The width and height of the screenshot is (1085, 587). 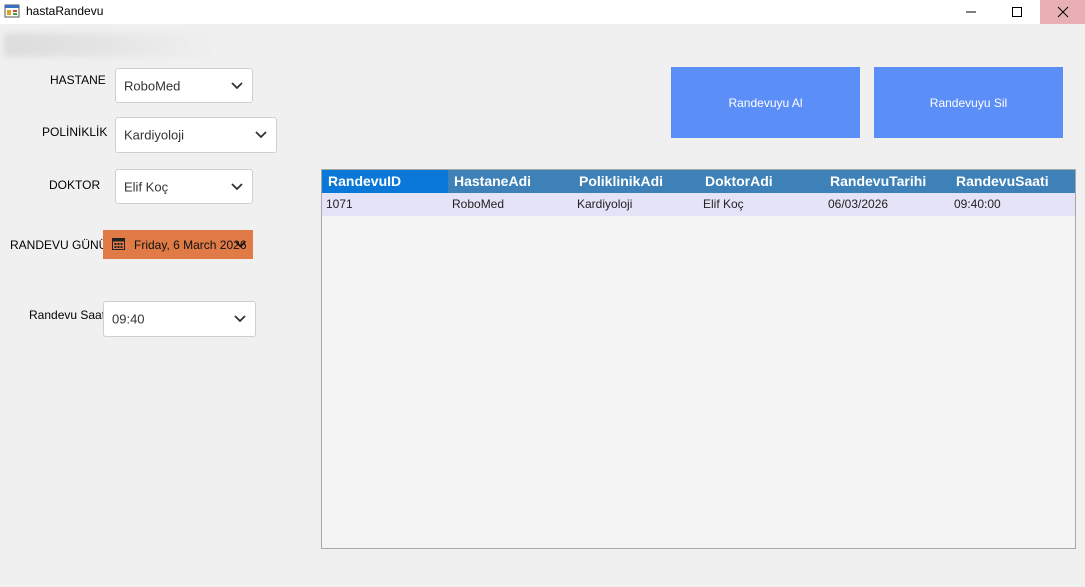 I want to click on minimize-icon, so click(x=971, y=12).